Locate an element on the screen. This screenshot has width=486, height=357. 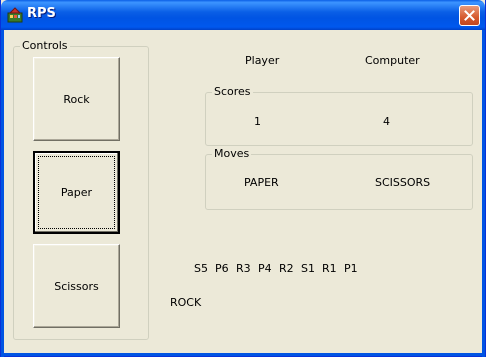
history-item: R2 is located at coordinates (286, 268).